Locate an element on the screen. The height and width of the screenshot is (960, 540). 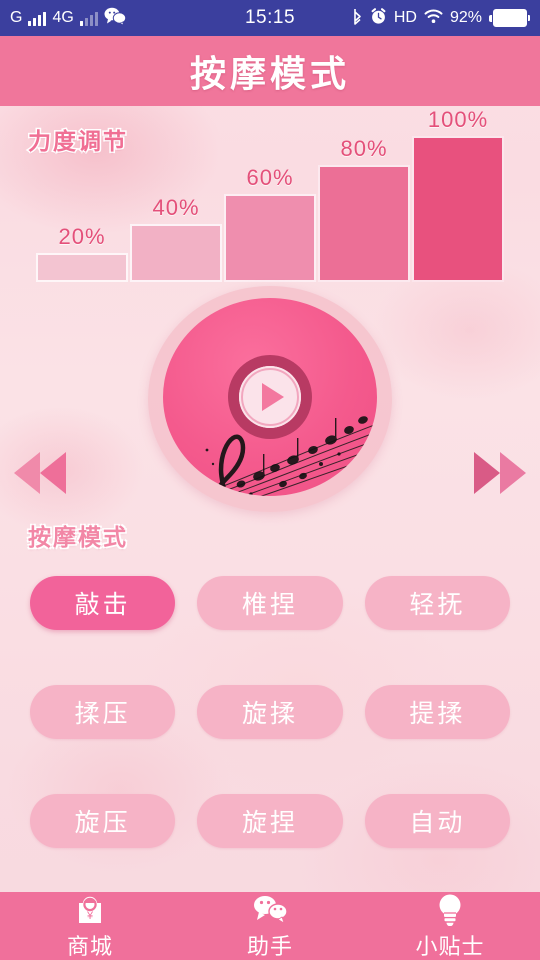
bottom-navigation: ¥ 商城 助手 小贴士 is located at coordinates (270, 926).